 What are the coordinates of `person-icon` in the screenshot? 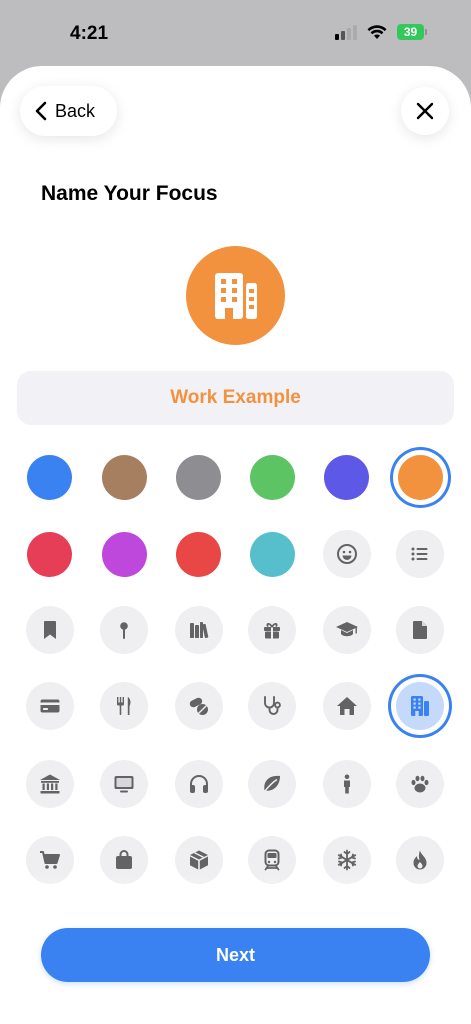 It's located at (346, 784).